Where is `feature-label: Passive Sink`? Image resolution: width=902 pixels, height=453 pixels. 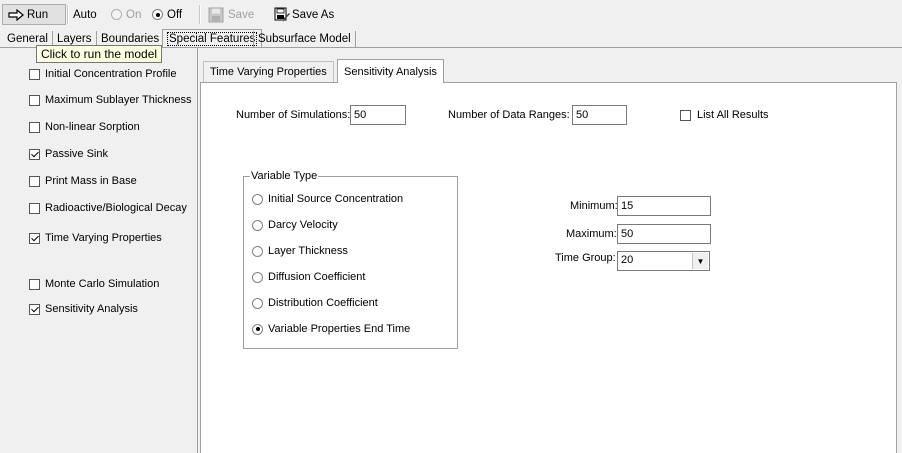 feature-label: Passive Sink is located at coordinates (76, 154).